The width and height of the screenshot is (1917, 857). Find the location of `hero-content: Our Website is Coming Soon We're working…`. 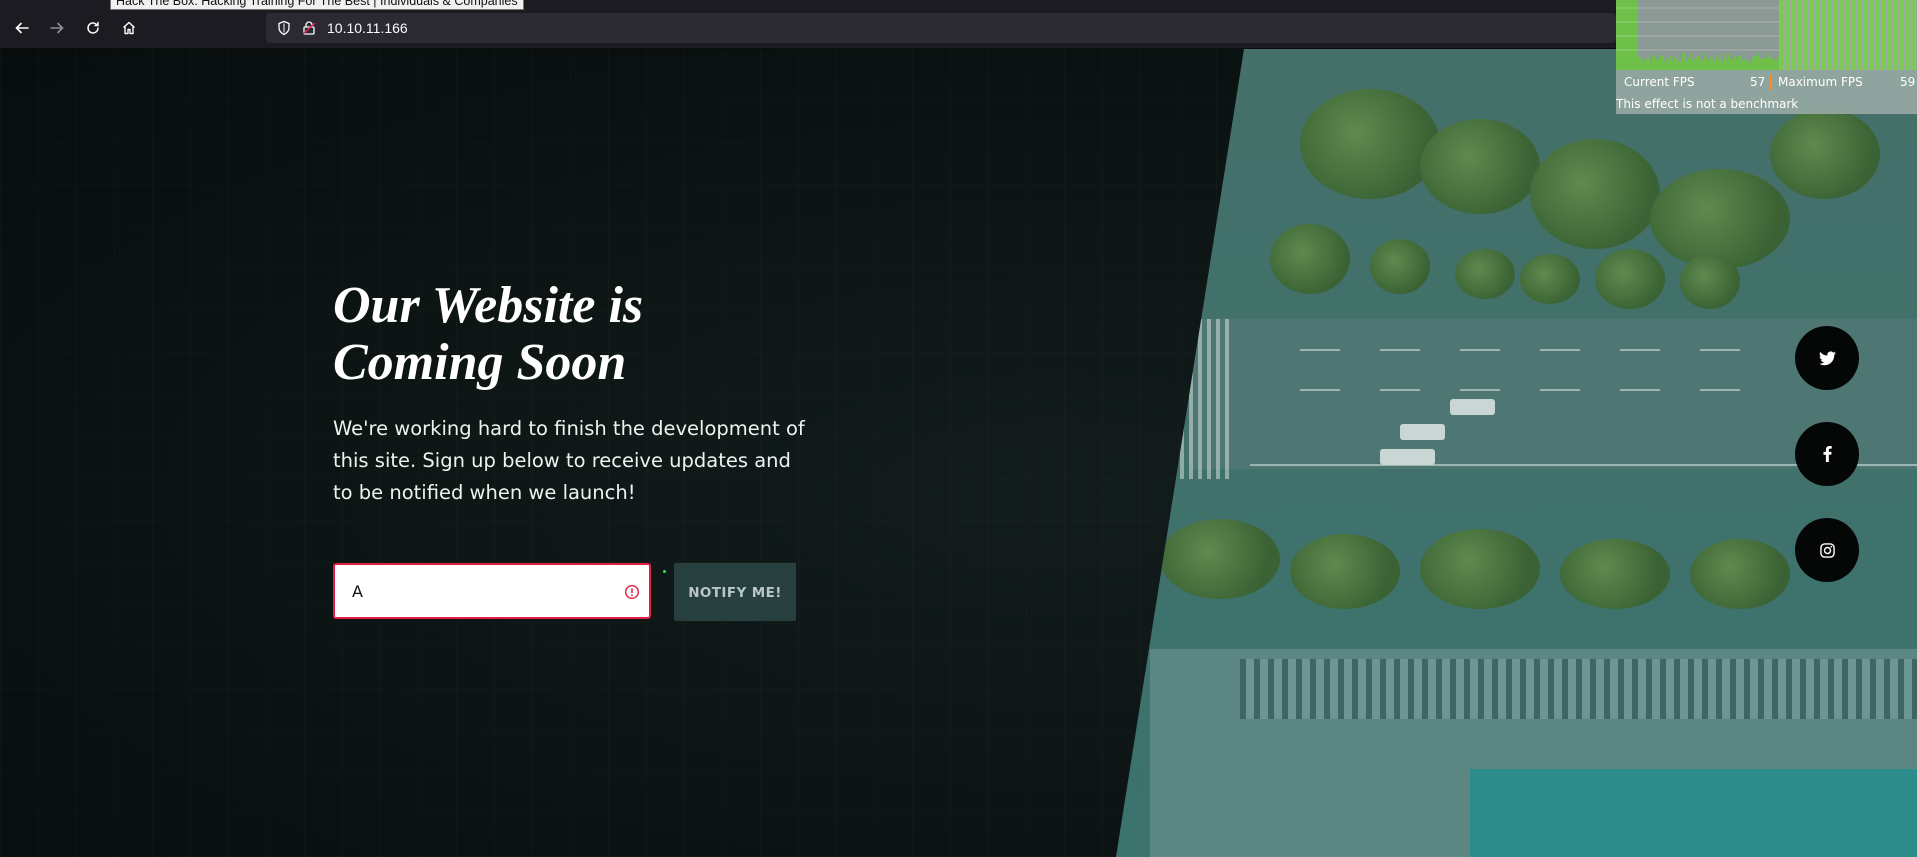

hero-content: Our Website is Coming Soon We're working… is located at coordinates (573, 393).